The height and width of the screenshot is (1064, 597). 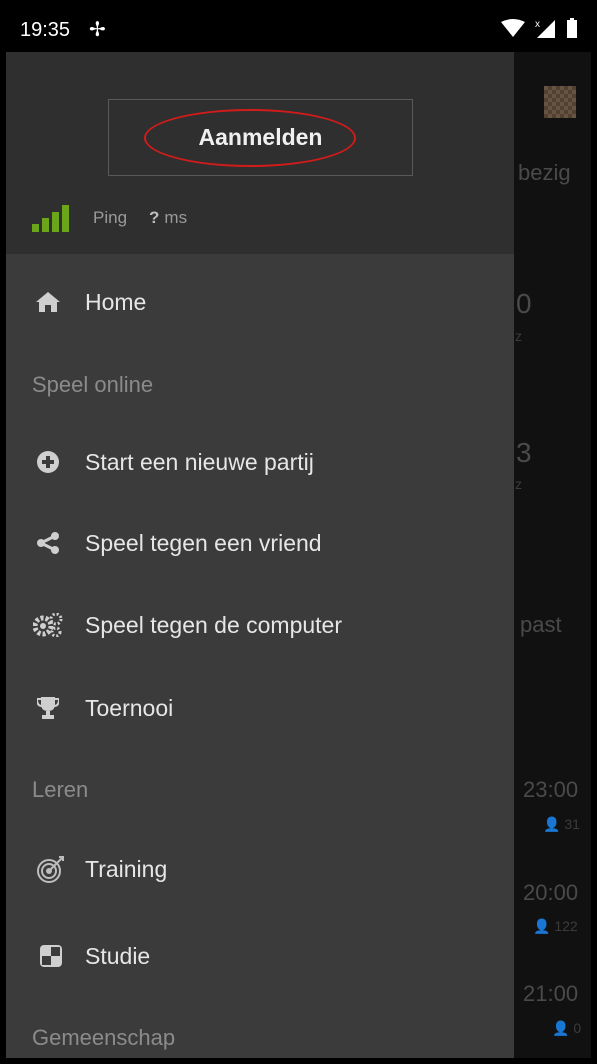 What do you see at coordinates (45, 869) in the screenshot?
I see `target-icon` at bounding box center [45, 869].